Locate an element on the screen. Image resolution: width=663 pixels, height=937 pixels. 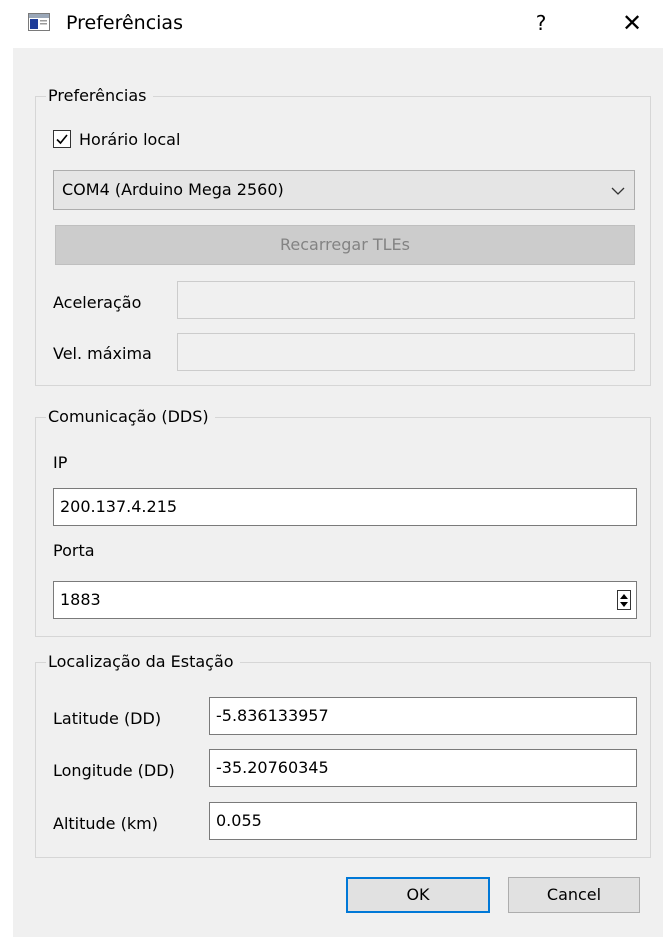
ip-label: IP is located at coordinates (60, 462).